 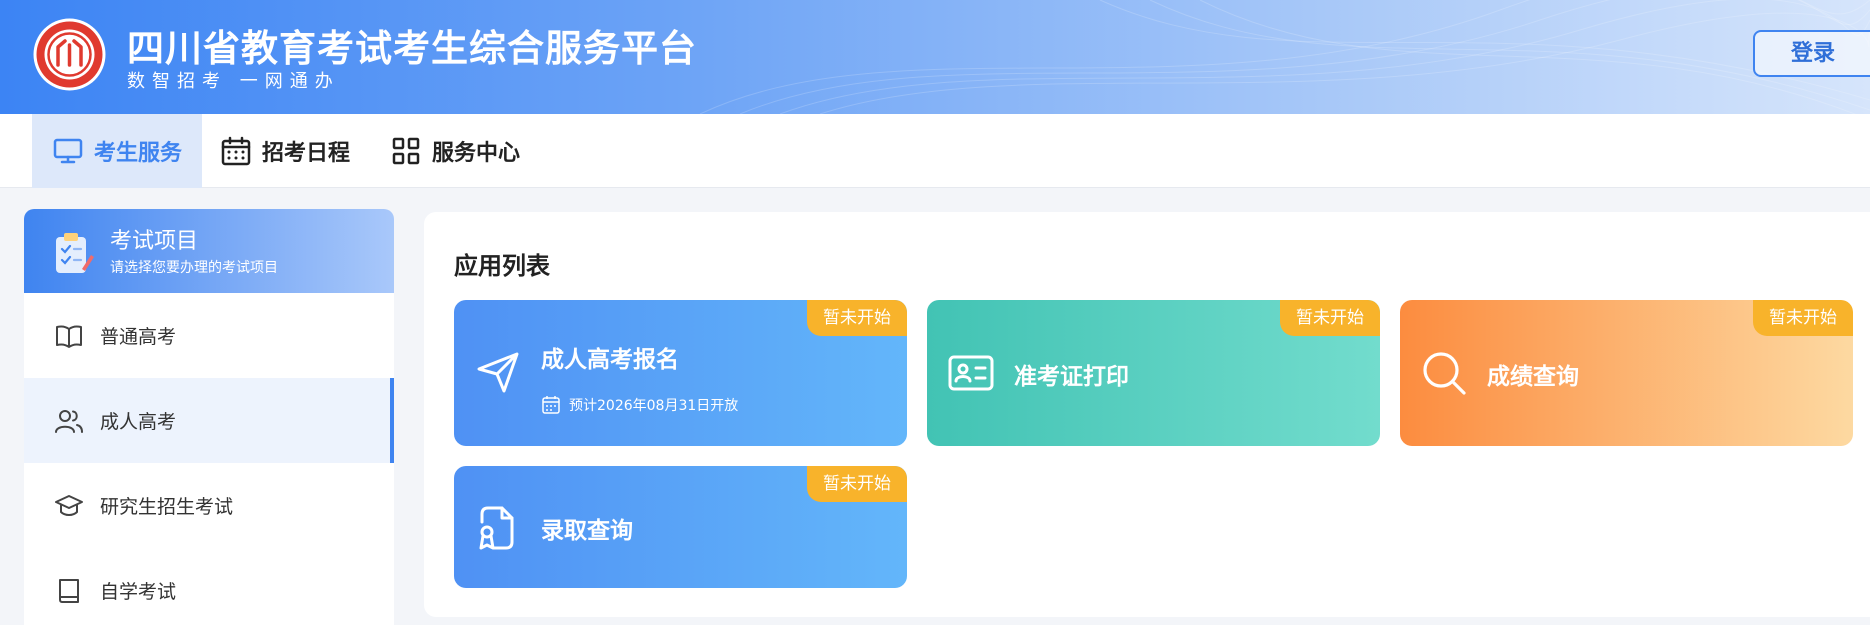 What do you see at coordinates (680, 527) in the screenshot?
I see `app-card-admission-query: 录取查询 暂未开始` at bounding box center [680, 527].